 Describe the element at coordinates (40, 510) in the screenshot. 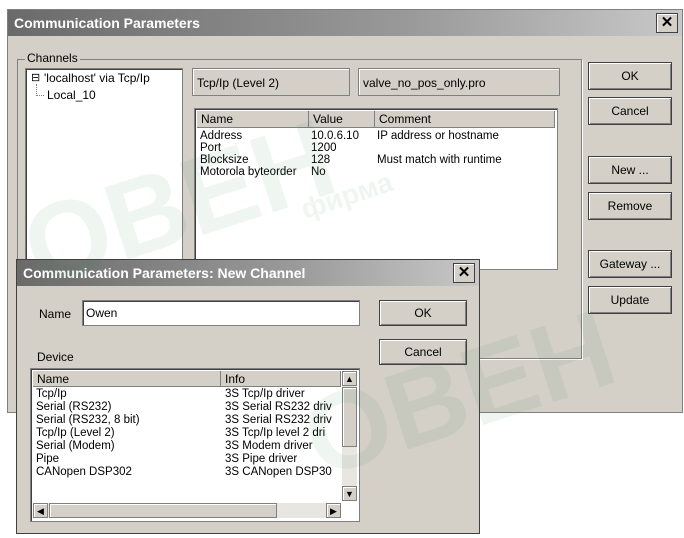

I see `scroll-left-icon: ◀` at that location.